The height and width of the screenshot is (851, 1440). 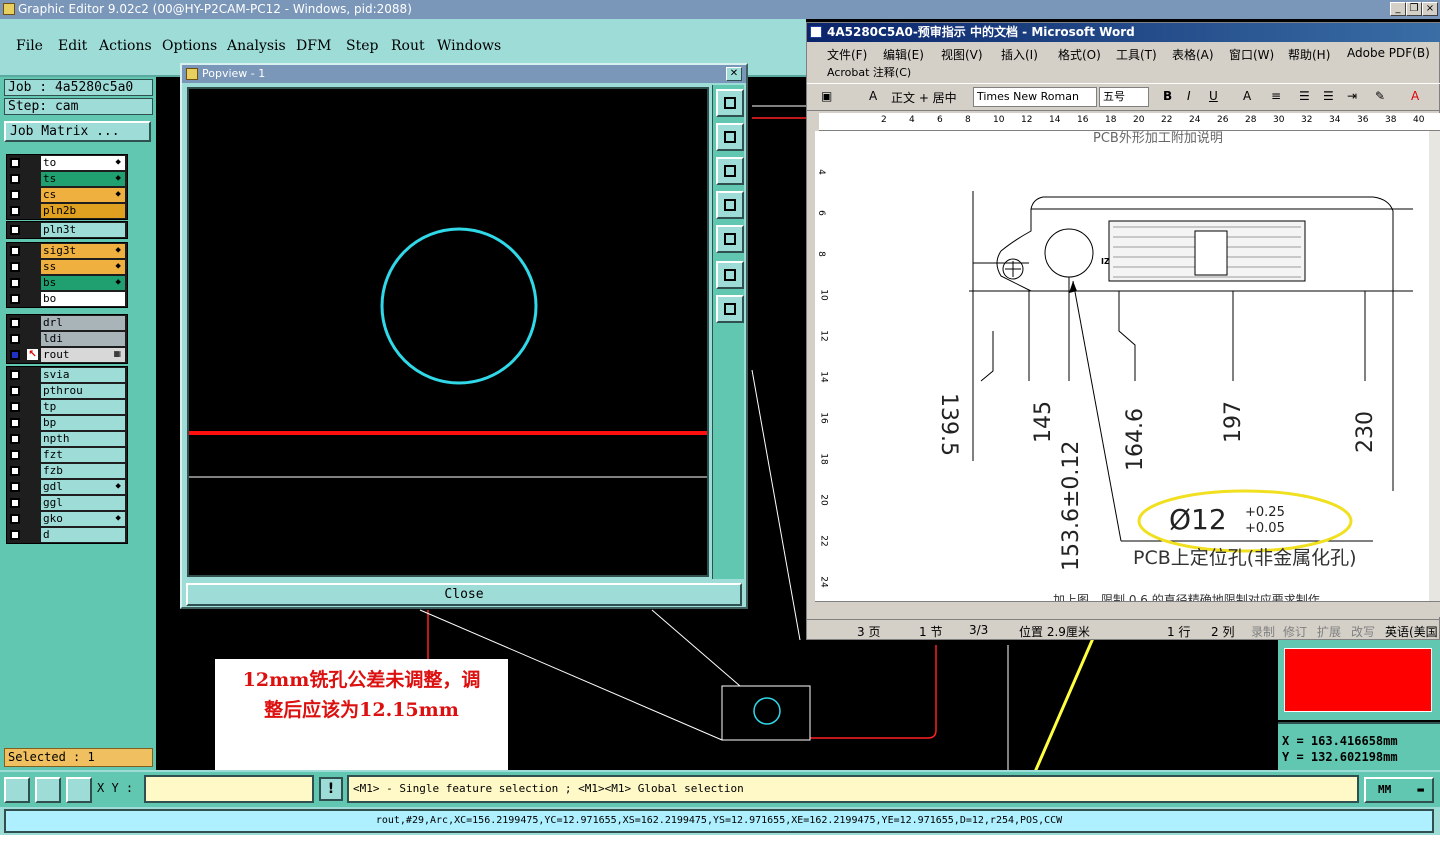 I want to click on layer-row: sig3t ⬥, so click(x=67, y=251).